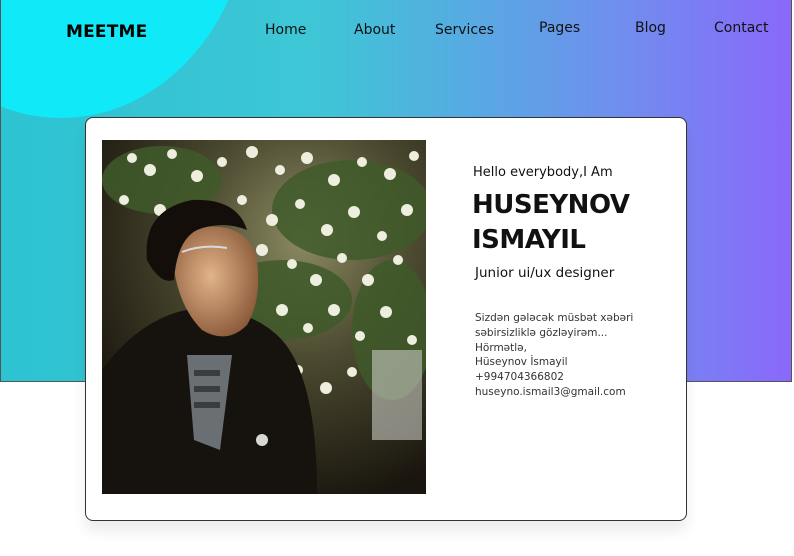  What do you see at coordinates (559, 28) in the screenshot?
I see `nav-pages-link: Pages` at bounding box center [559, 28].